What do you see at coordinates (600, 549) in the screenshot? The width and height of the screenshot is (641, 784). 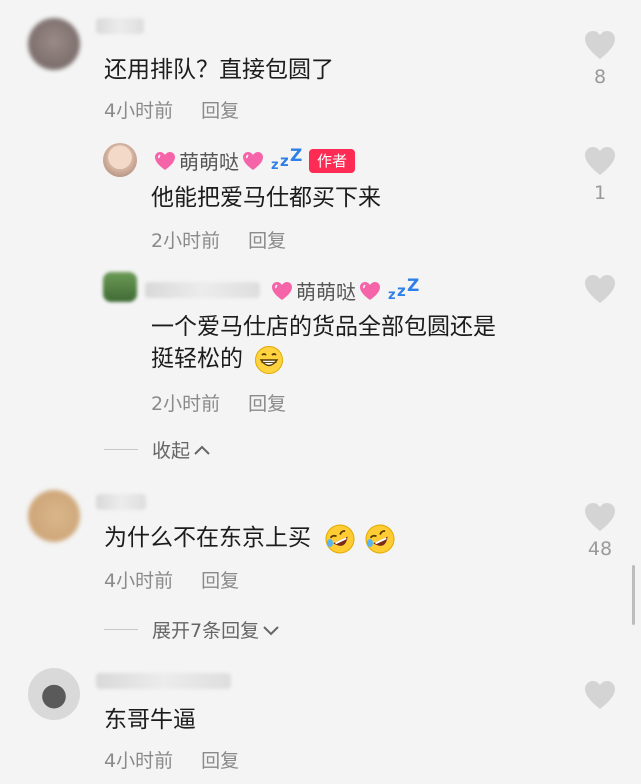 I see `like-count: 48` at bounding box center [600, 549].